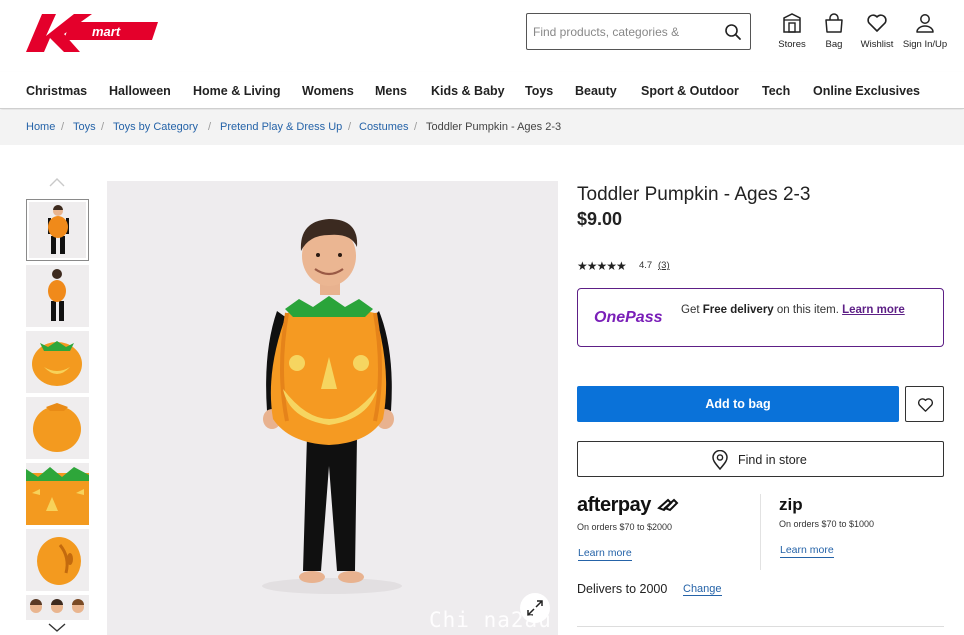  What do you see at coordinates (646, 265) in the screenshot?
I see `rating-value: 4.7` at bounding box center [646, 265].